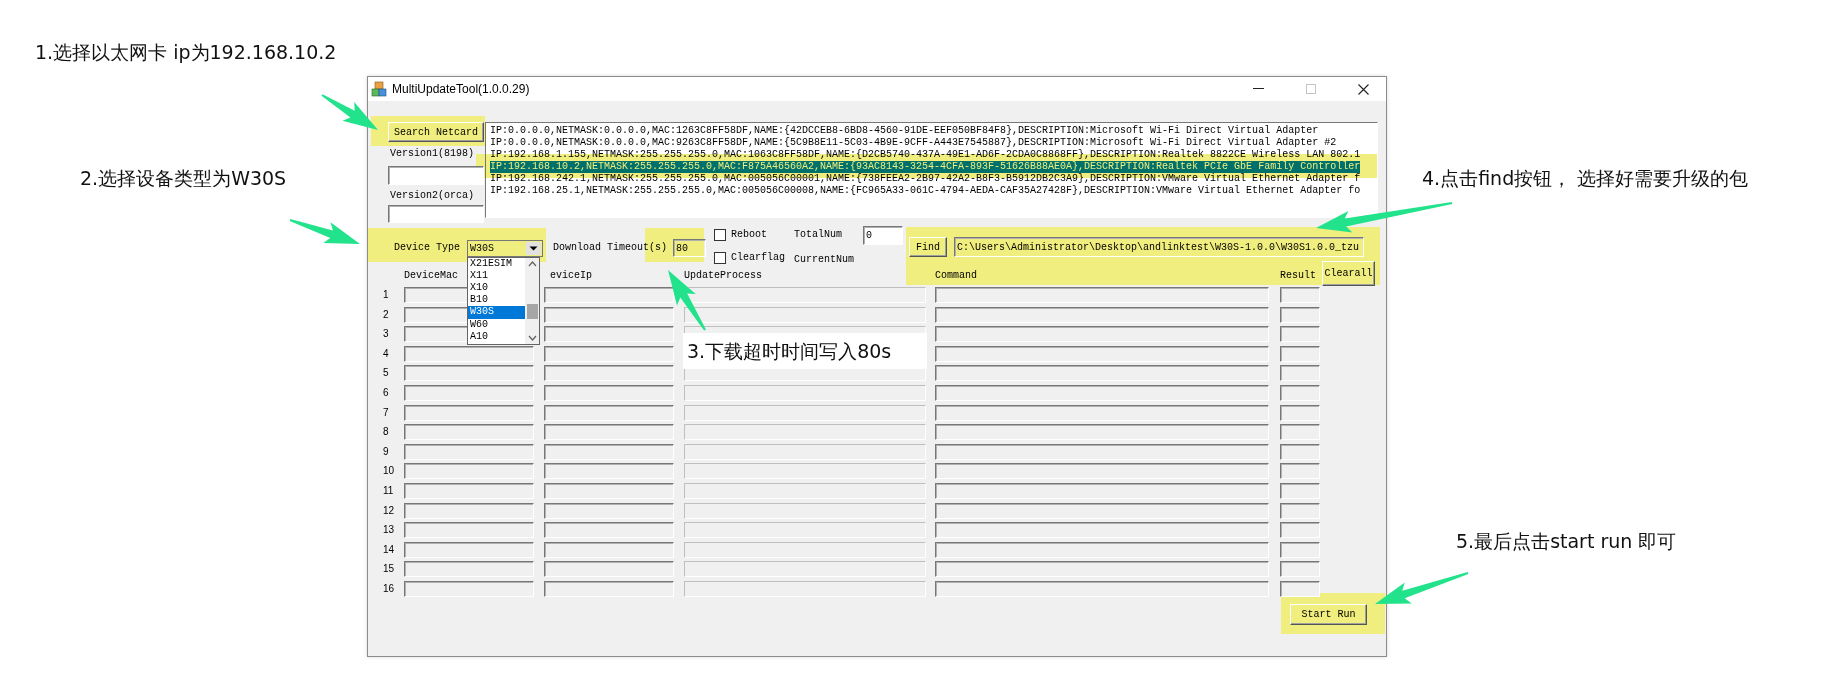  Describe the element at coordinates (805, 351) in the screenshot. I see `annotation-text: 3.下载超时时间写入80s` at that location.